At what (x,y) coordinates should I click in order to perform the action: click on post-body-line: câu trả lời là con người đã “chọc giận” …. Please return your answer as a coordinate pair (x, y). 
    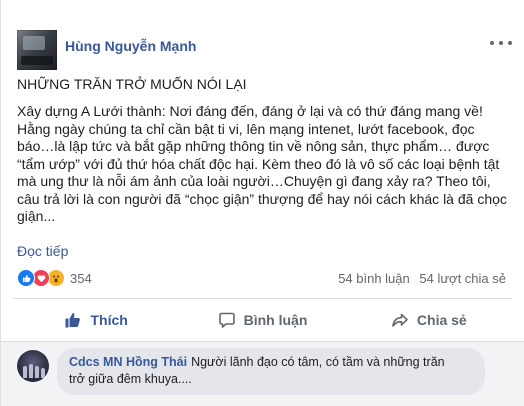
    Looking at the image, I should click on (262, 198).